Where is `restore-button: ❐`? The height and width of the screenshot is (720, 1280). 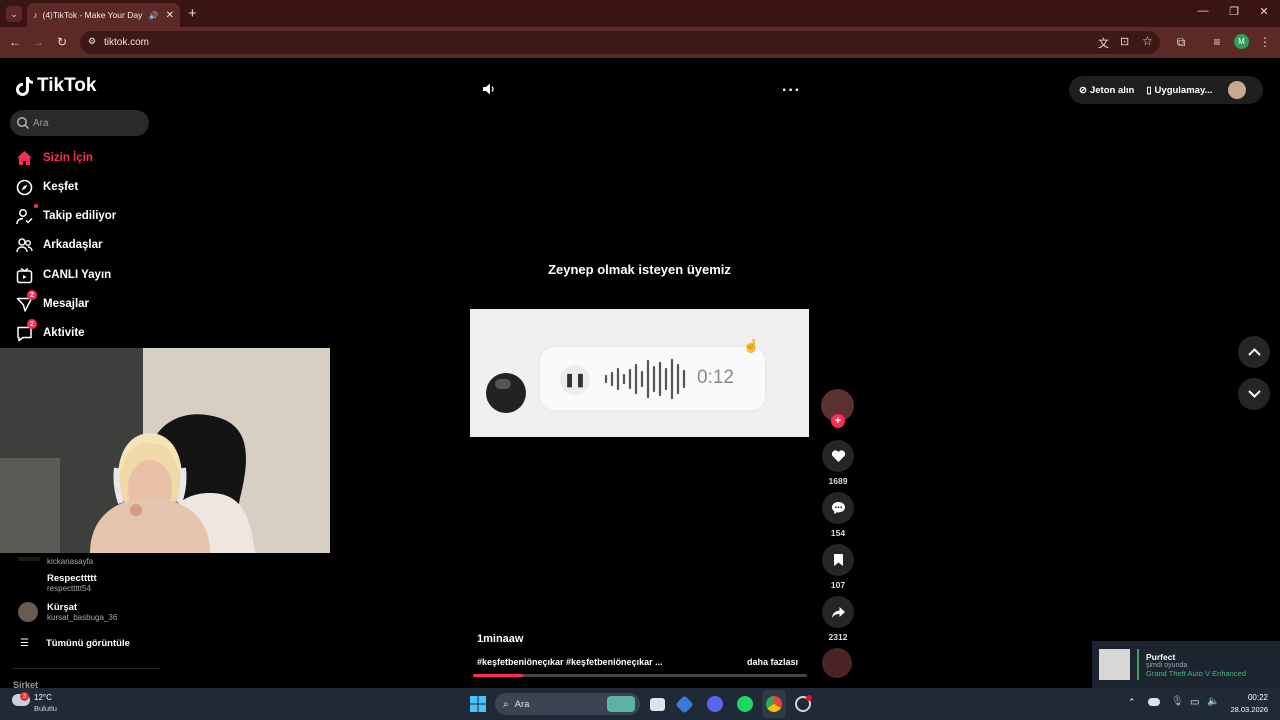
restore-button: ❐ is located at coordinates (1234, 11).